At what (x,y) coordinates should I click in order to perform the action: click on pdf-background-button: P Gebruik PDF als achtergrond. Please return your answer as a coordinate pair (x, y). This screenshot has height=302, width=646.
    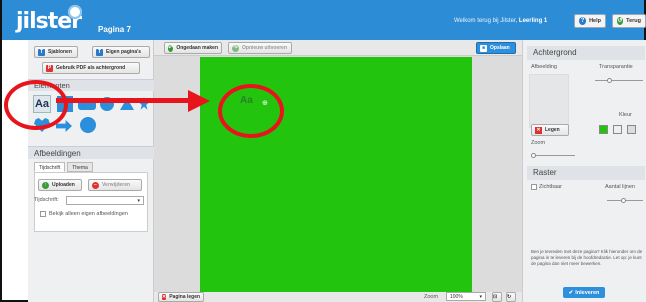
    Looking at the image, I should click on (91, 68).